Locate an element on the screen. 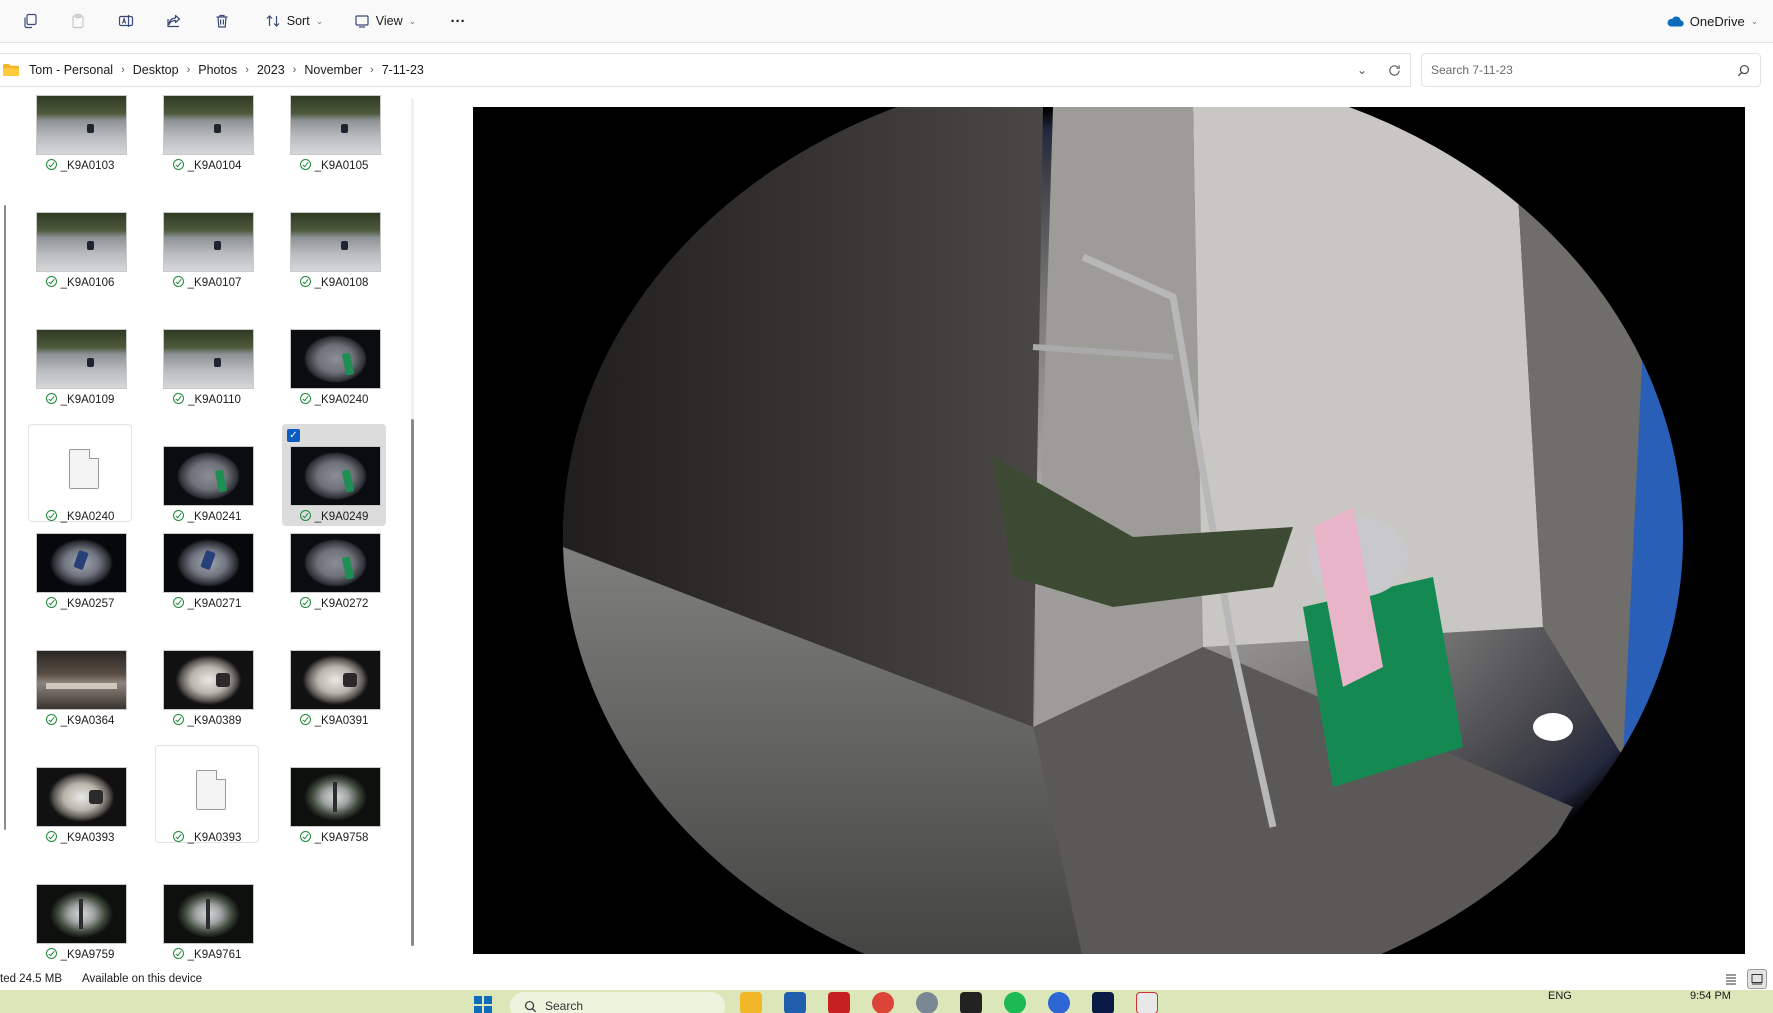 The height and width of the screenshot is (1013, 1773). file-name: _K9A0107 is located at coordinates (214, 283).